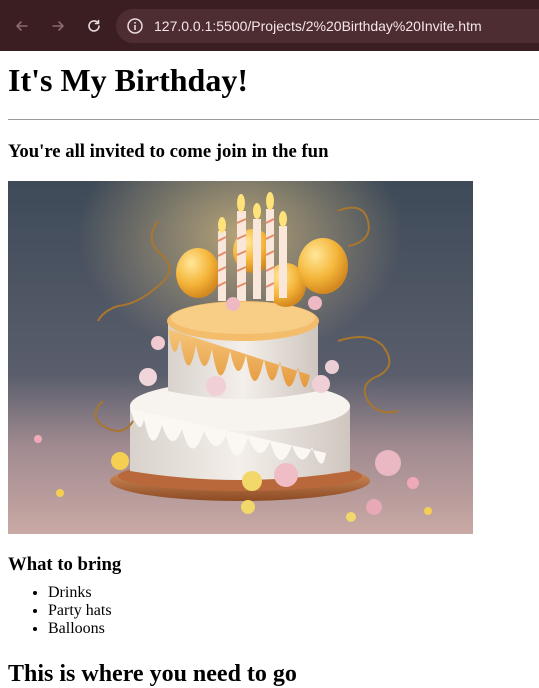 The height and width of the screenshot is (688, 539). I want to click on page-title: It's My Birthday!, so click(128, 80).